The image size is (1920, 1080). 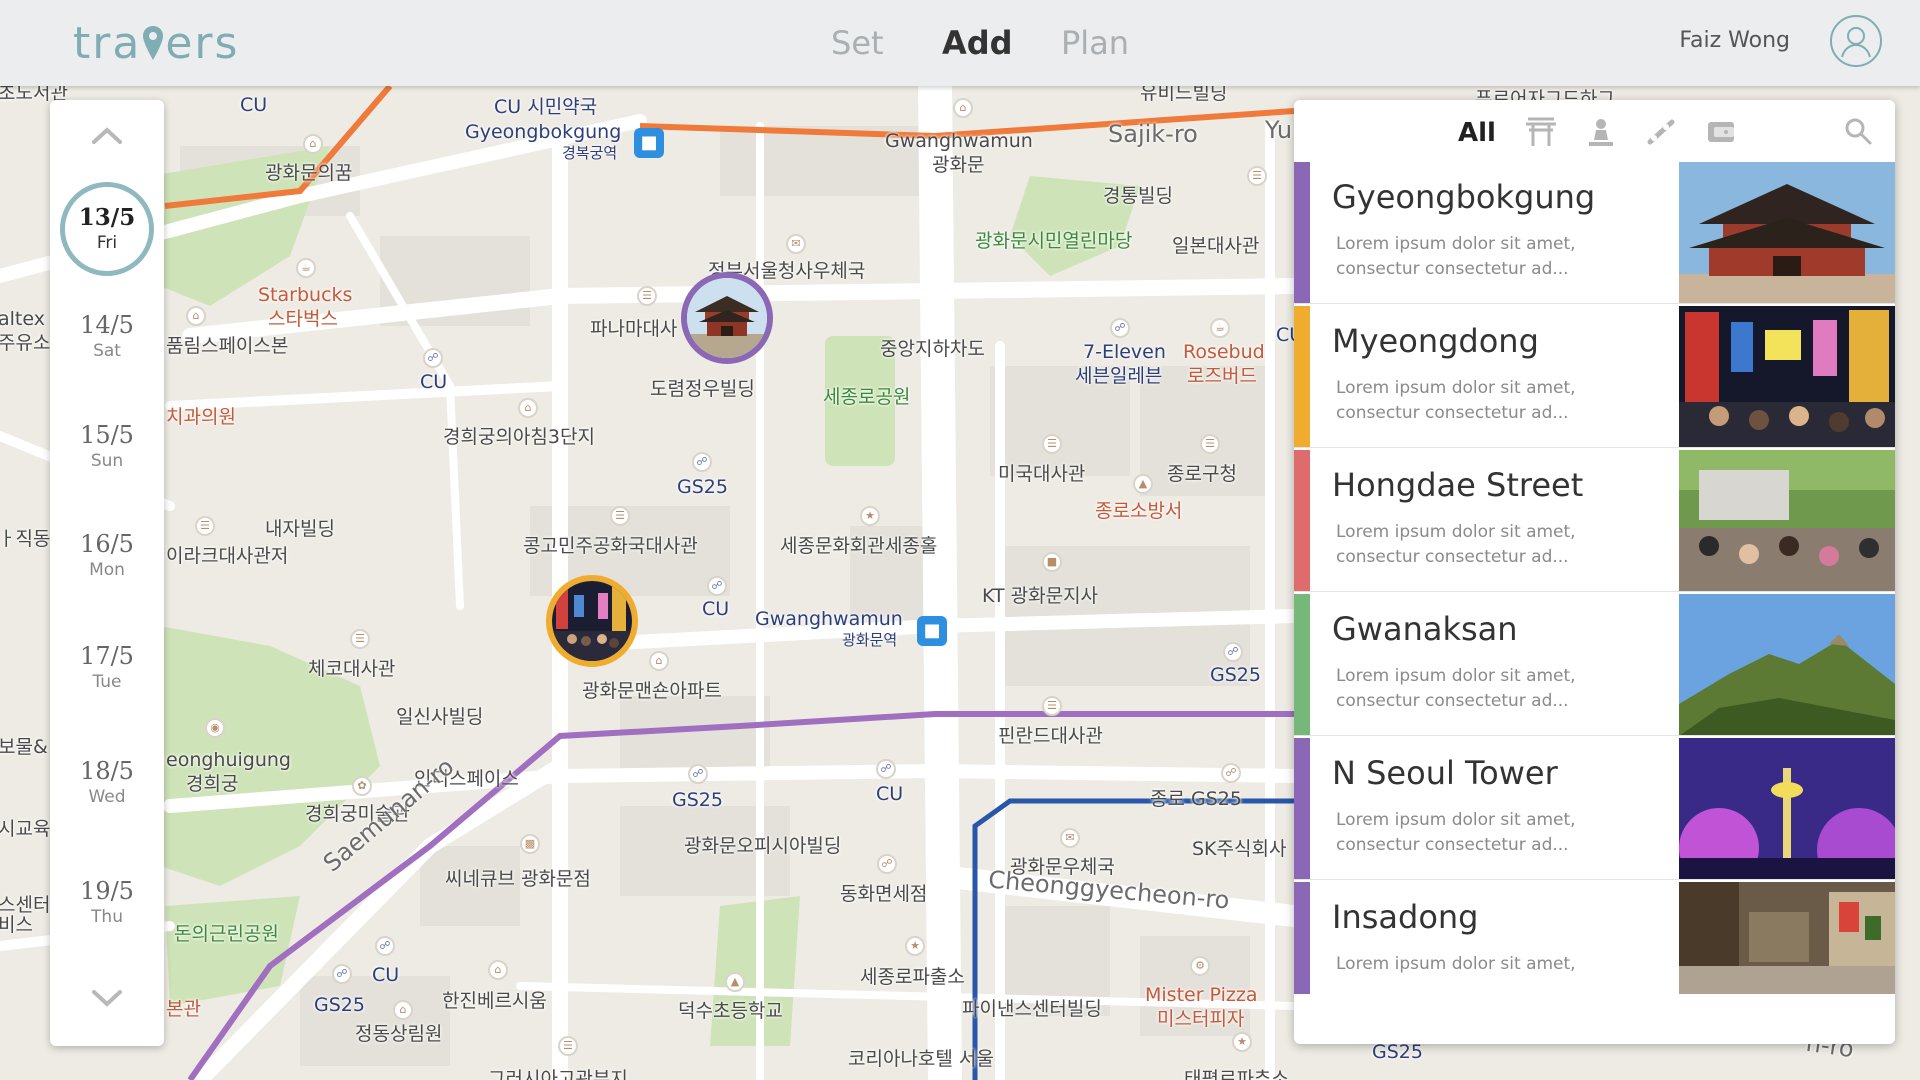 What do you see at coordinates (212, 784) in the screenshot?
I see `map-label: 경희궁` at bounding box center [212, 784].